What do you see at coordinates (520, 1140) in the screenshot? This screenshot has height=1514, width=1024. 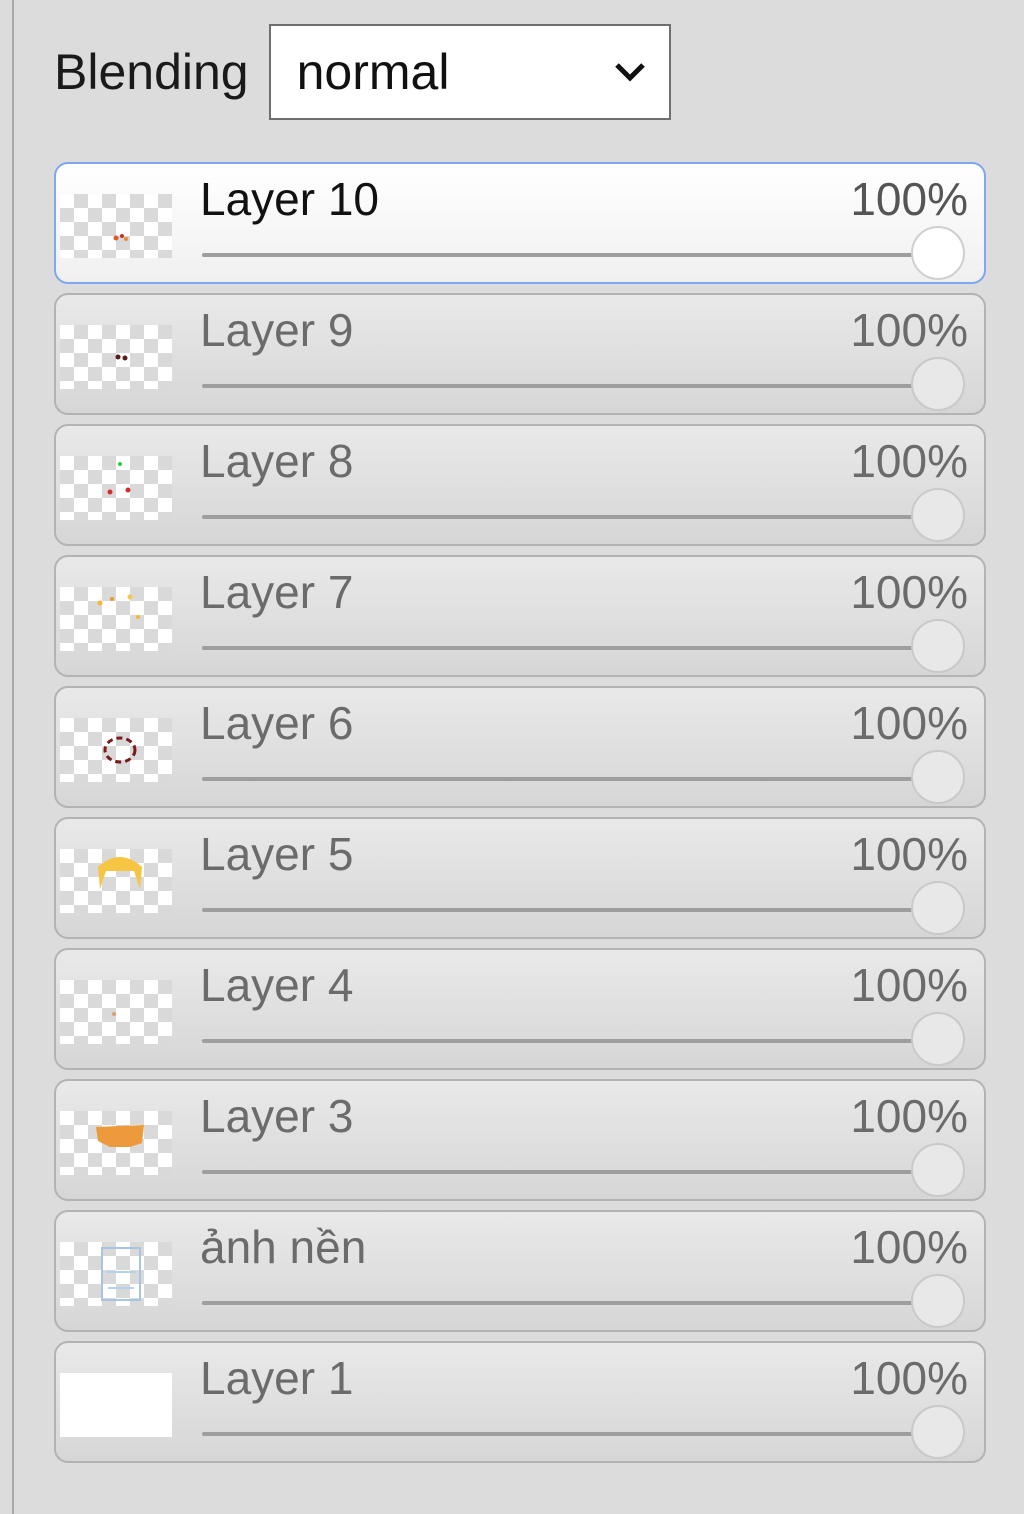 I see `layer-row: Layer 3 100%` at bounding box center [520, 1140].